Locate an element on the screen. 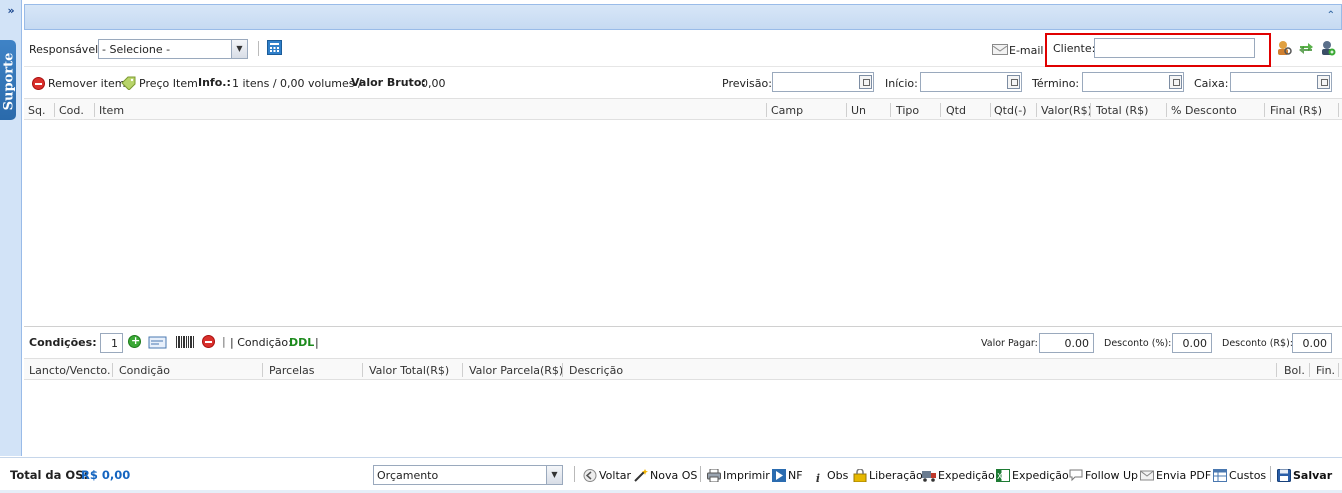  caixa-date-input is located at coordinates (1281, 82).